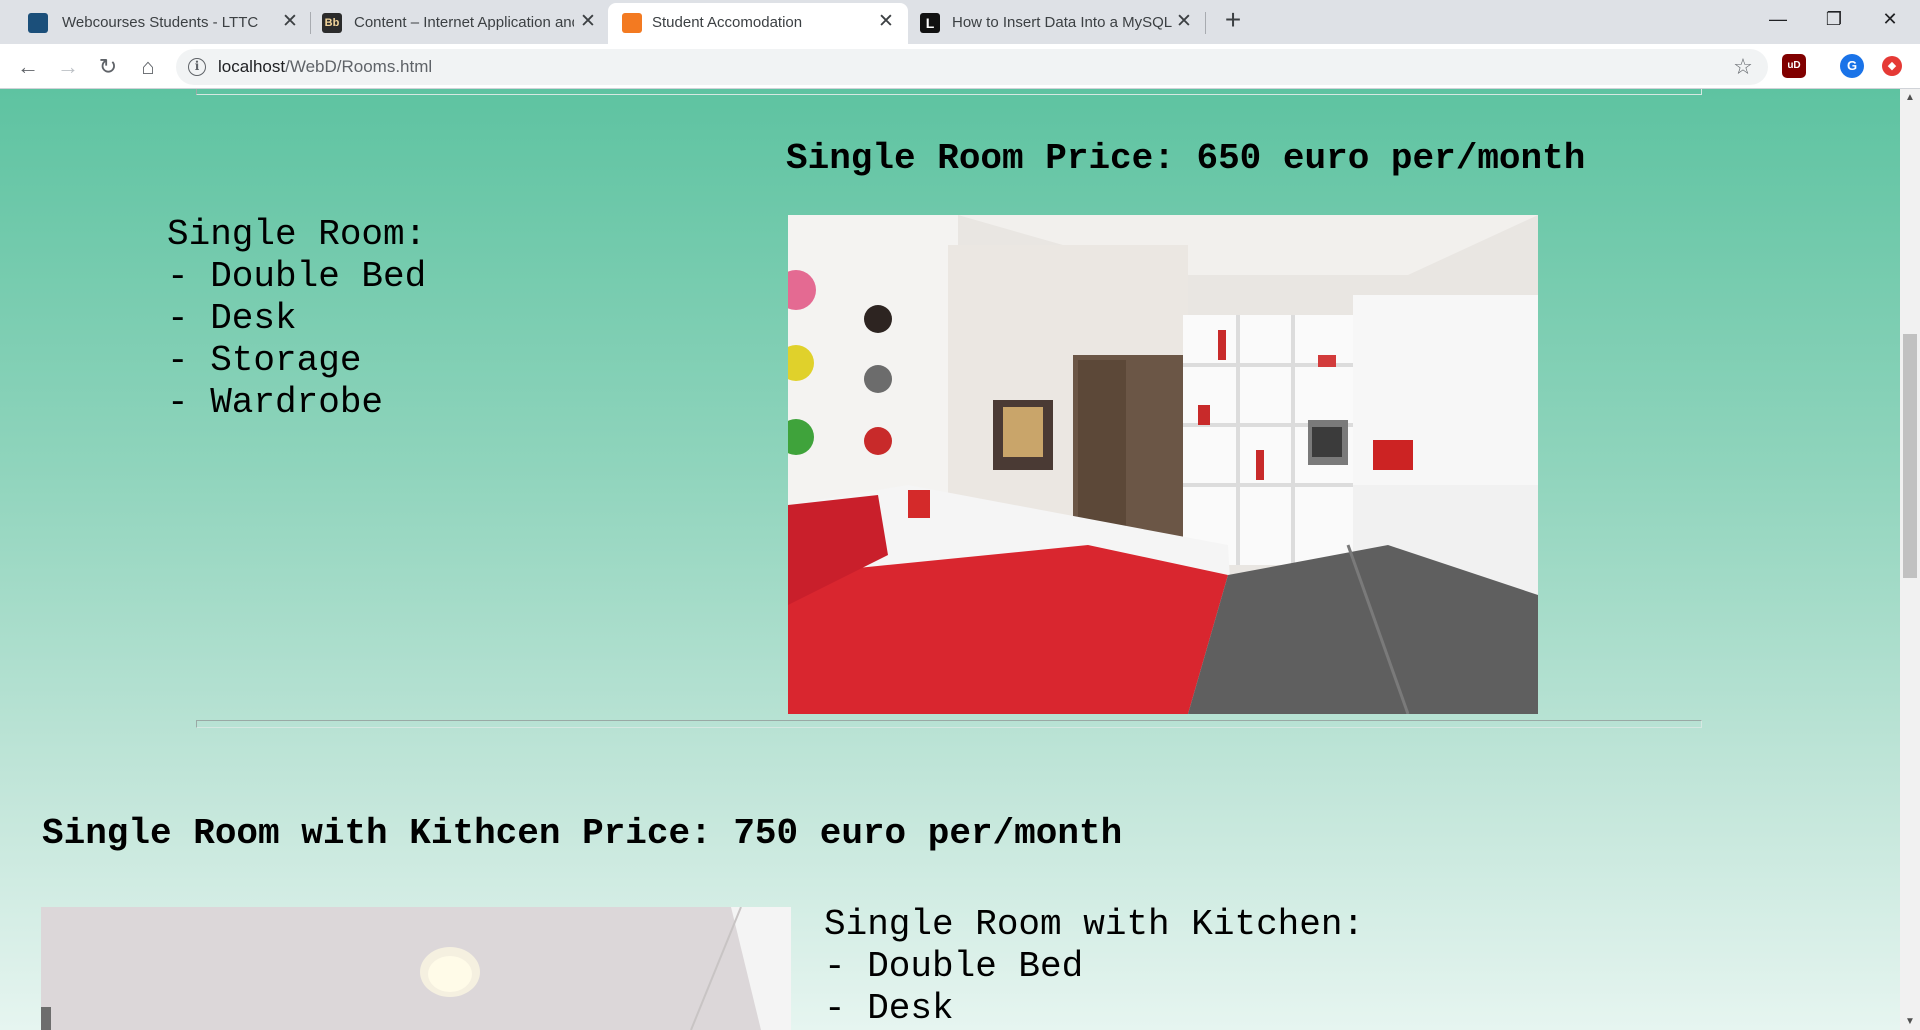 Image resolution: width=1920 pixels, height=1030 pixels. Describe the element at coordinates (38, 23) in the screenshot. I see `webcourses-icon` at that location.